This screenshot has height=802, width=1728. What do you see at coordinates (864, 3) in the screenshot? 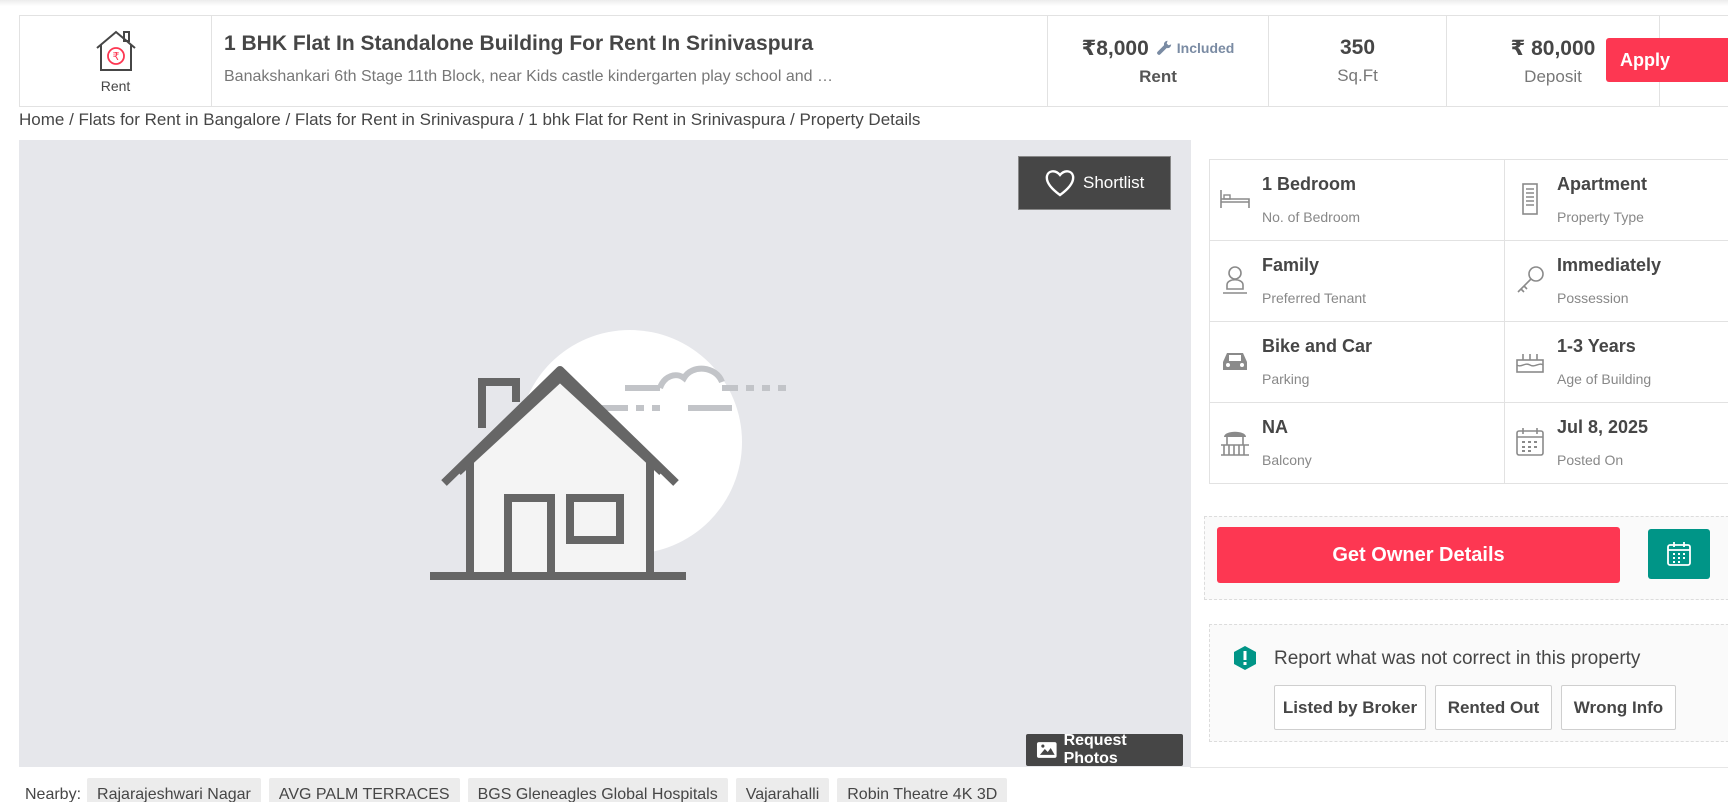
I see `top-shadow` at bounding box center [864, 3].